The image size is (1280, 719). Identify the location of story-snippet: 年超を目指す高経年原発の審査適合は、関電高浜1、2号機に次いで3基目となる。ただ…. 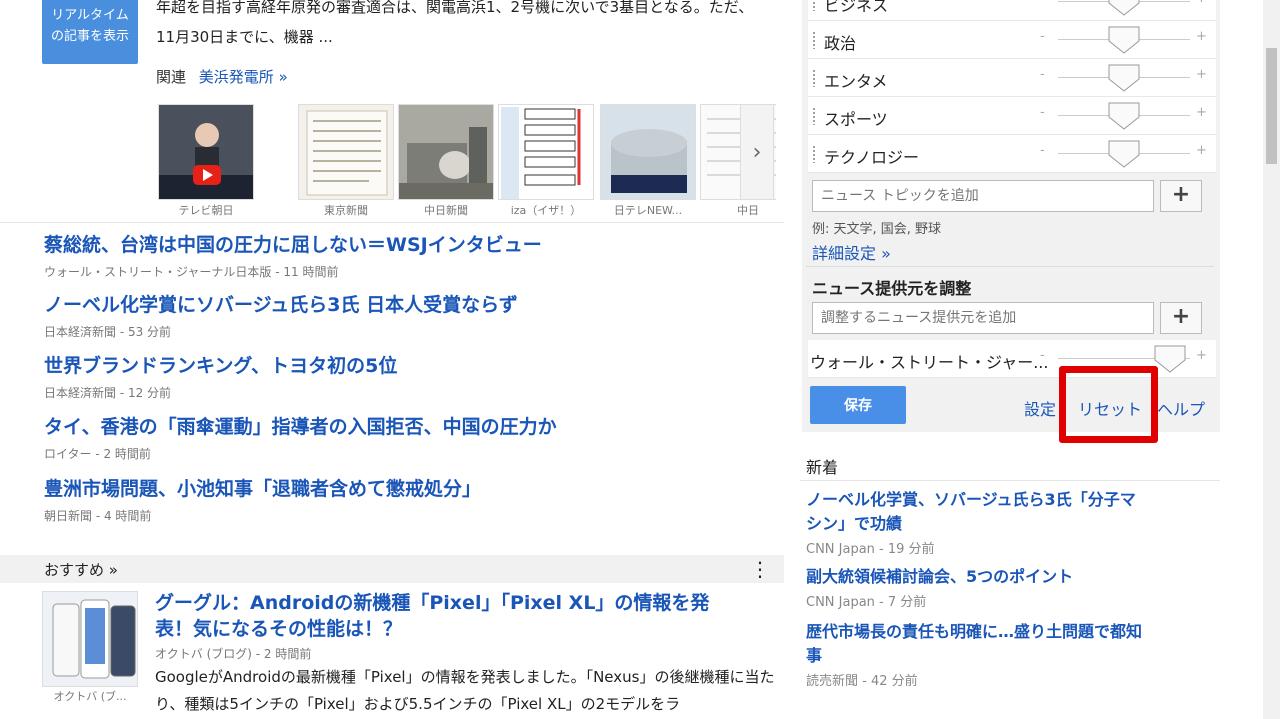
(455, 23).